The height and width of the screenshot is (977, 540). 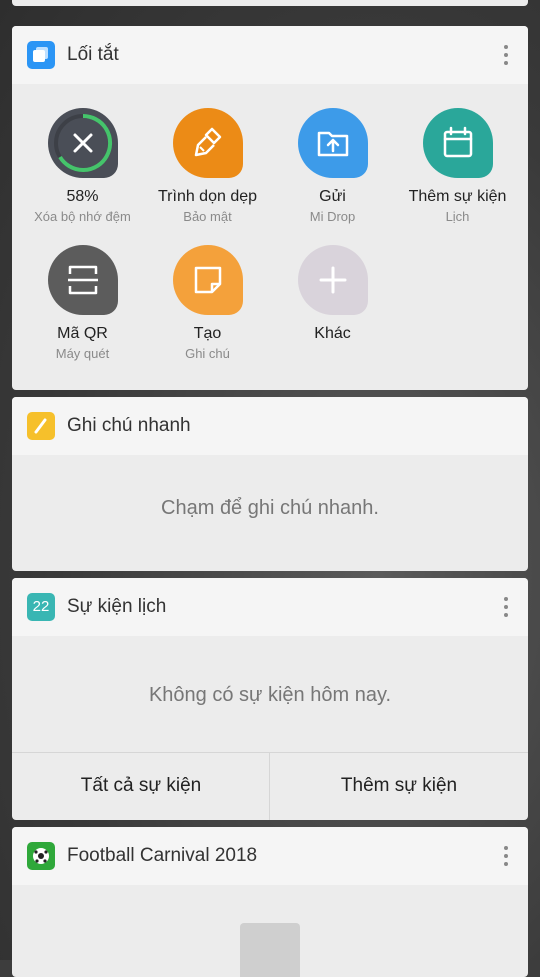 I want to click on shortcut-sublabel: Bảo mật, so click(x=207, y=216).